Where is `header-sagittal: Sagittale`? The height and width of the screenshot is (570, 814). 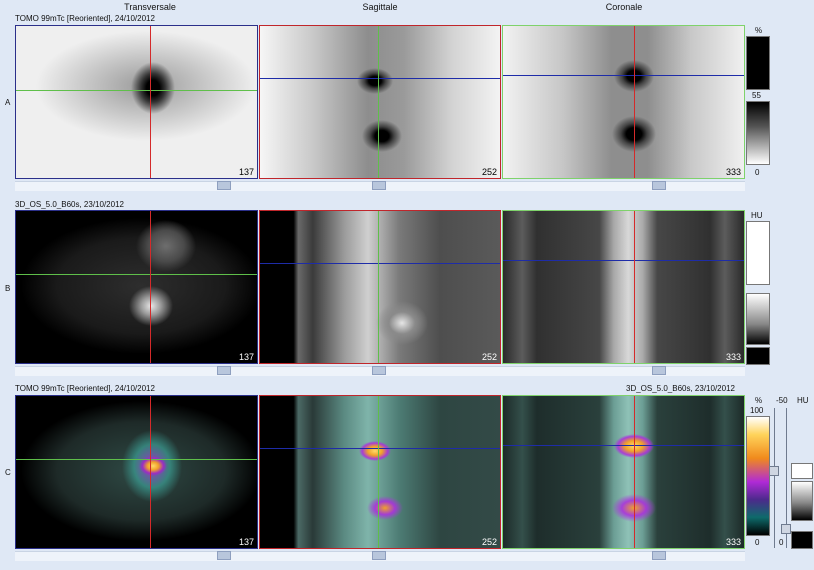 header-sagittal: Sagittale is located at coordinates (380, 7).